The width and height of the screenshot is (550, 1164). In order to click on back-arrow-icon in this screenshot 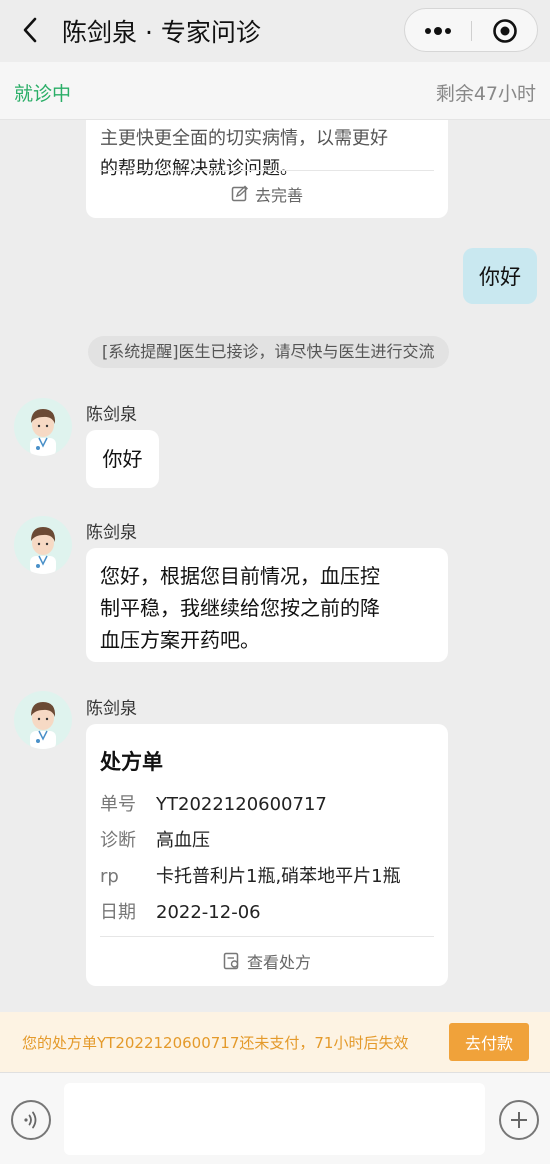, I will do `click(30, 30)`.